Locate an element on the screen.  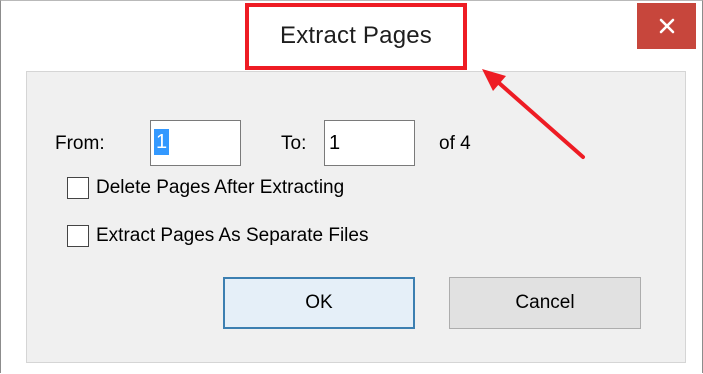
to-input is located at coordinates (369, 143).